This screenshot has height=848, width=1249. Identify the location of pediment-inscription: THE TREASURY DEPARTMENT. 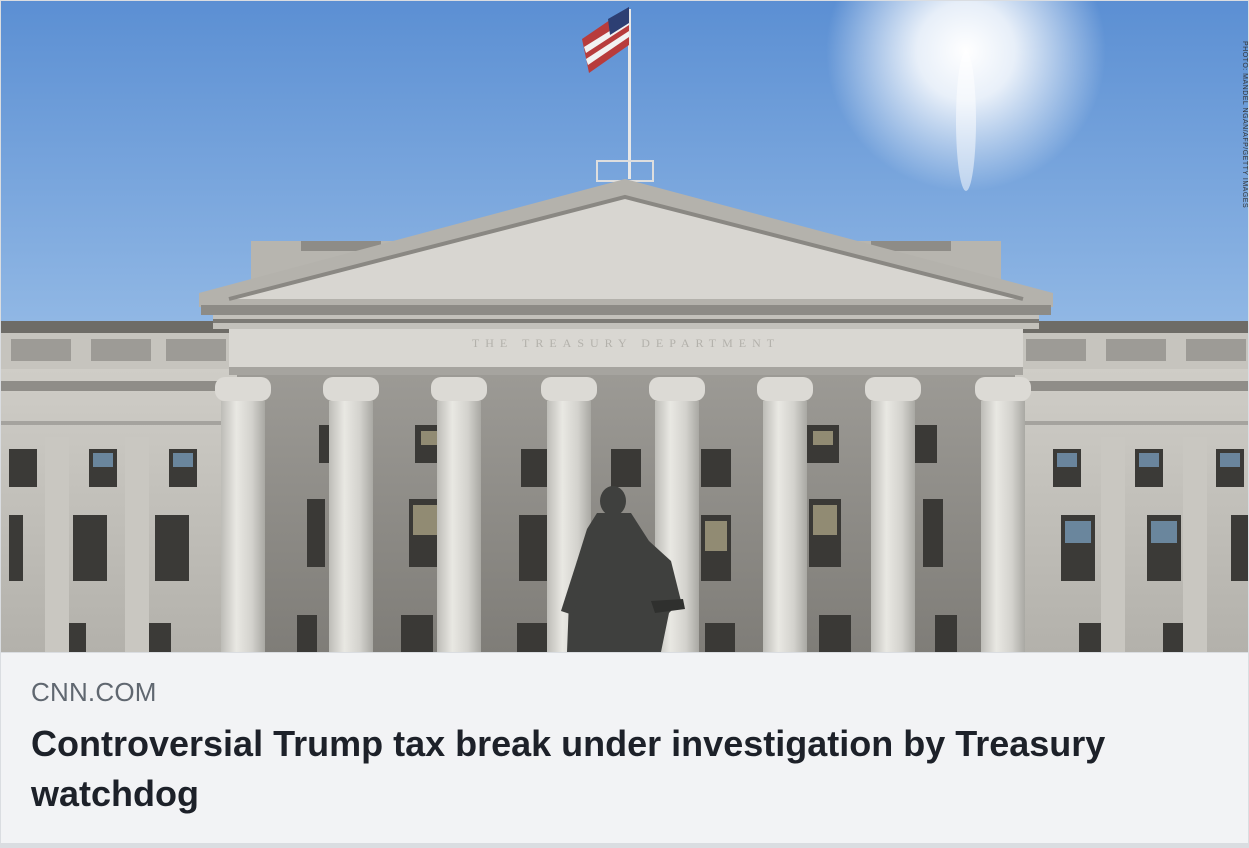
(626, 343).